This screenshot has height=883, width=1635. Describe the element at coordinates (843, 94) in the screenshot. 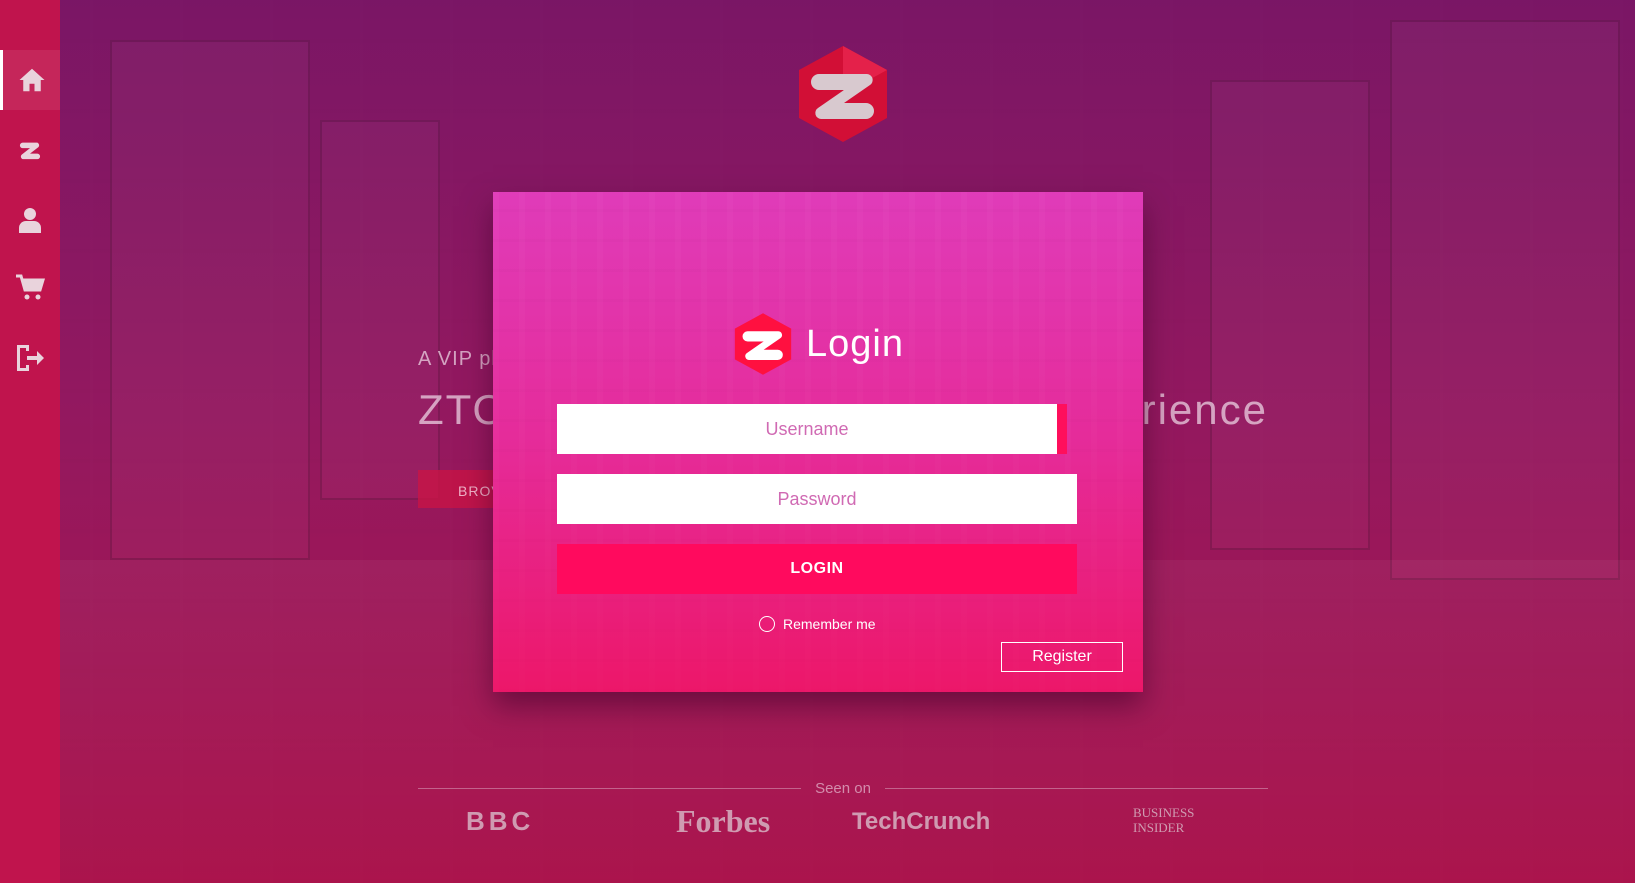

I see `ztore-logo` at that location.